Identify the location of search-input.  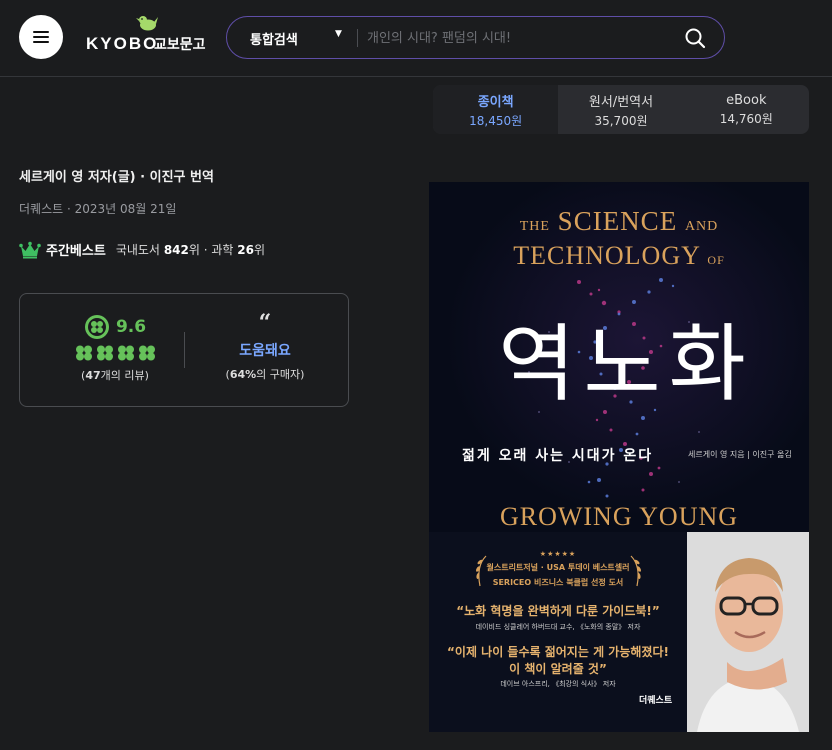
(517, 38).